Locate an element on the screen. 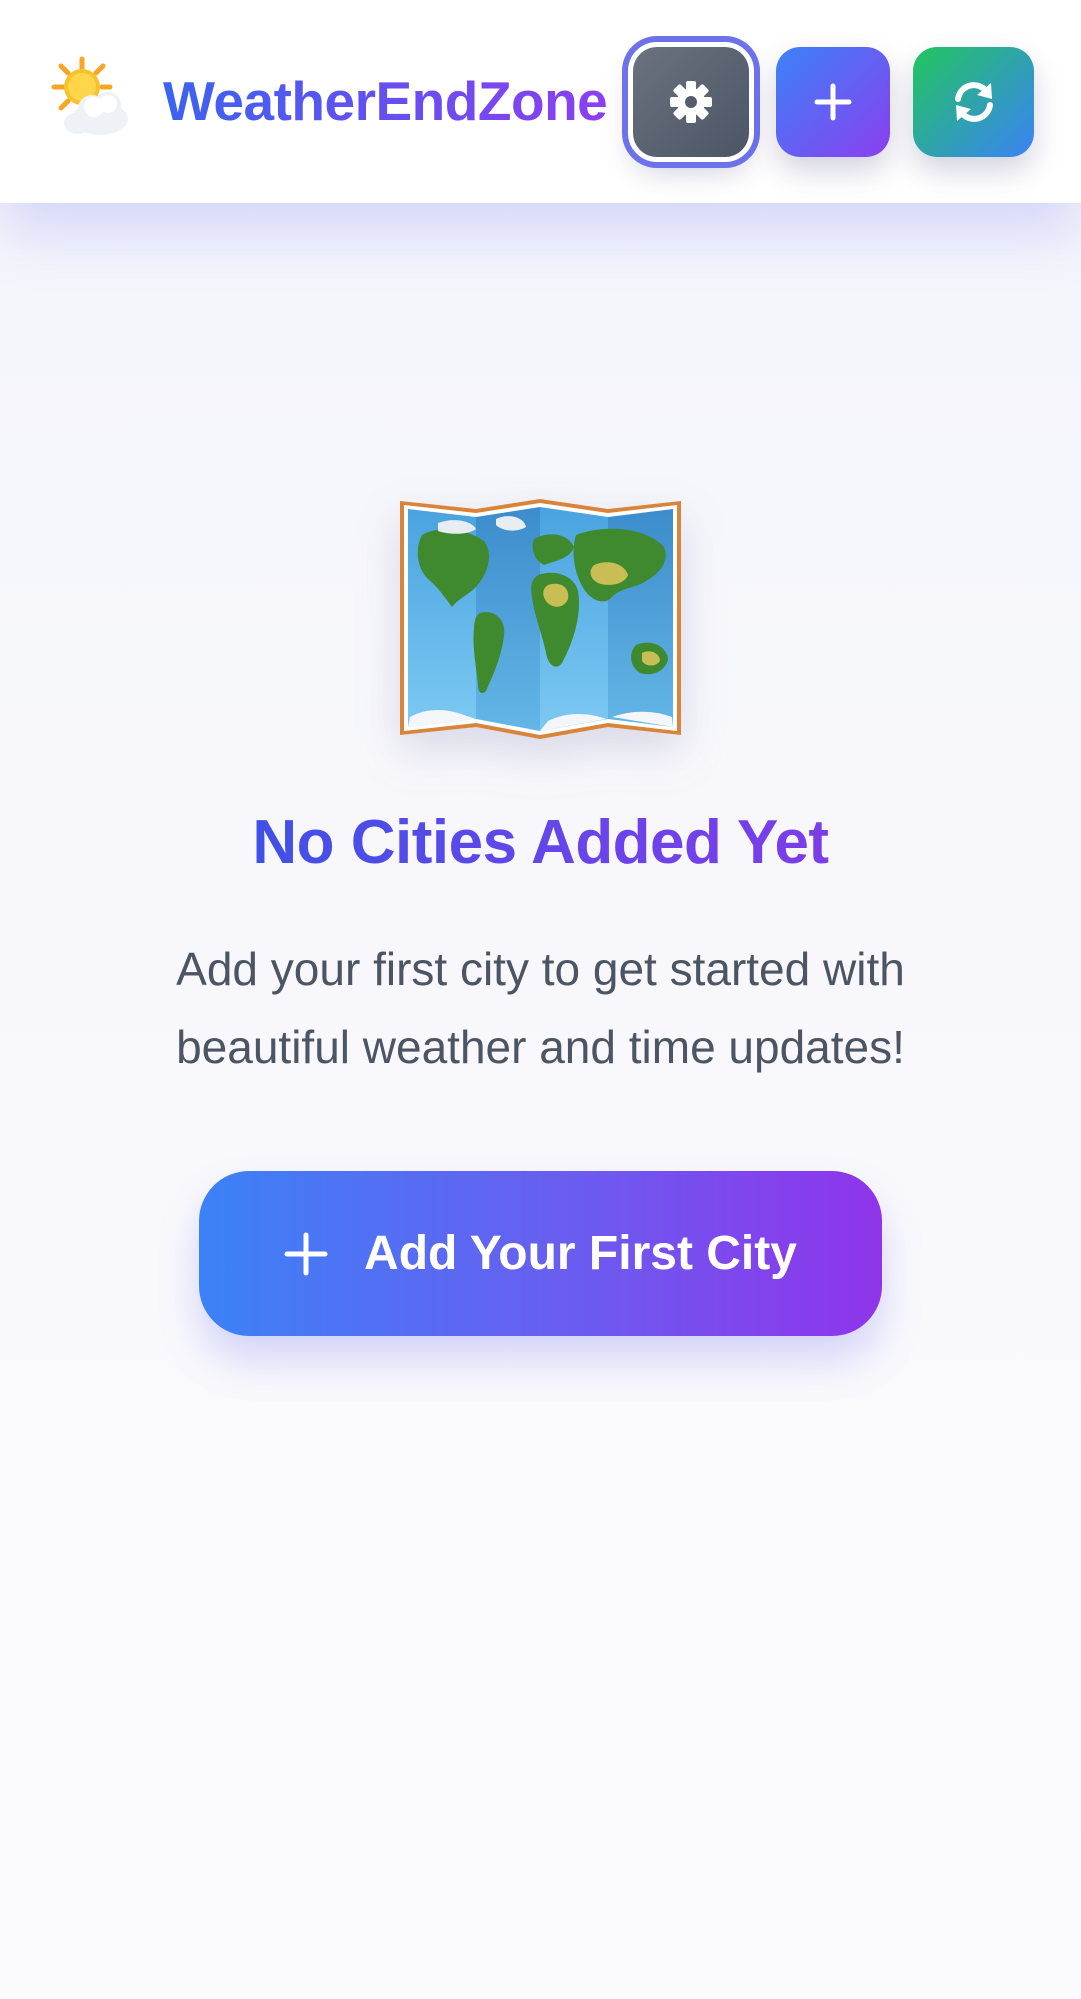 The width and height of the screenshot is (1081, 1999). refresh-button is located at coordinates (973, 102).